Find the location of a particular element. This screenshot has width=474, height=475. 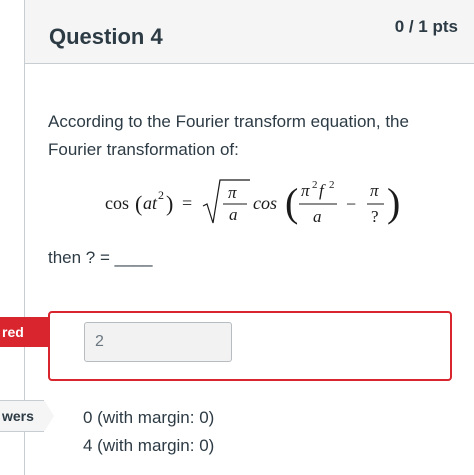

correct-answers-list: 0 (with margin: 0) 4 (with margin: 0) is located at coordinates (148, 432).